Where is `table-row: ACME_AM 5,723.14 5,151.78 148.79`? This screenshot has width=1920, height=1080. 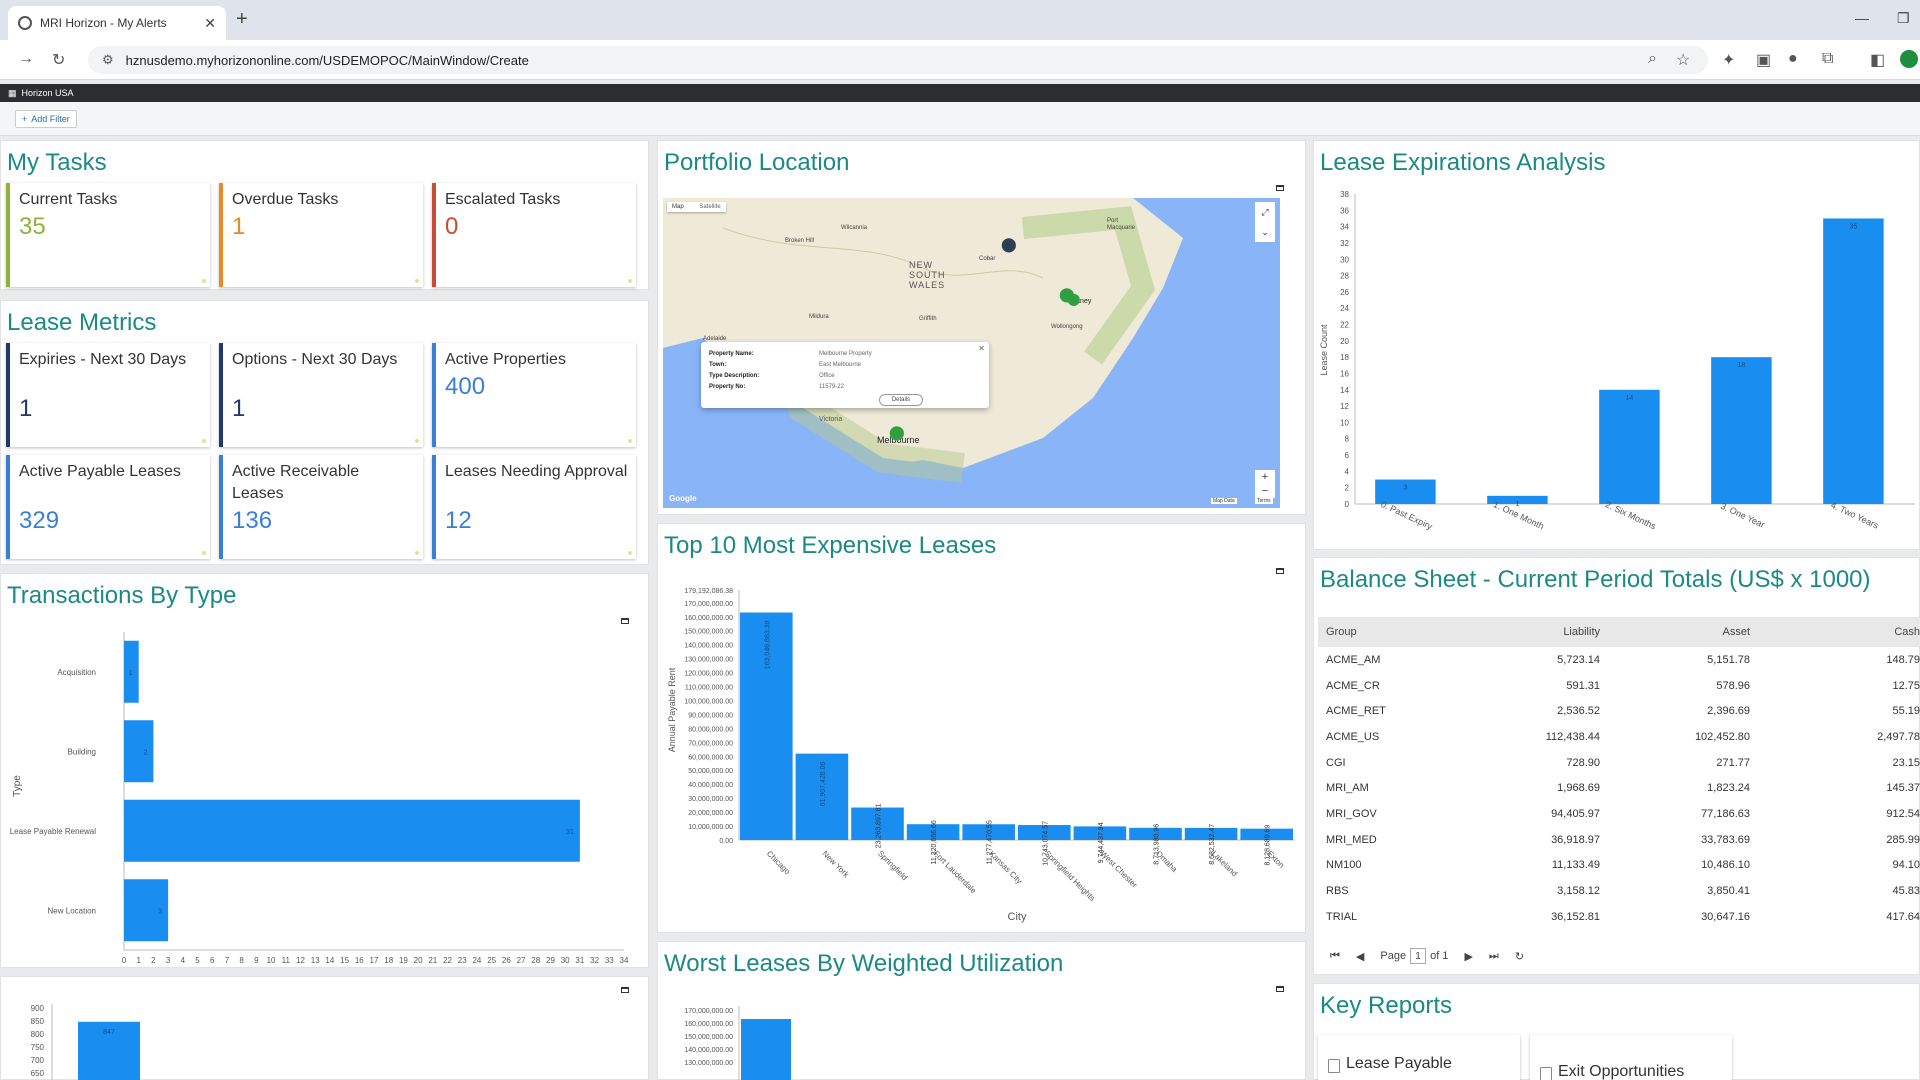 table-row: ACME_AM 5,723.14 5,151.78 148.79 is located at coordinates (1619, 660).